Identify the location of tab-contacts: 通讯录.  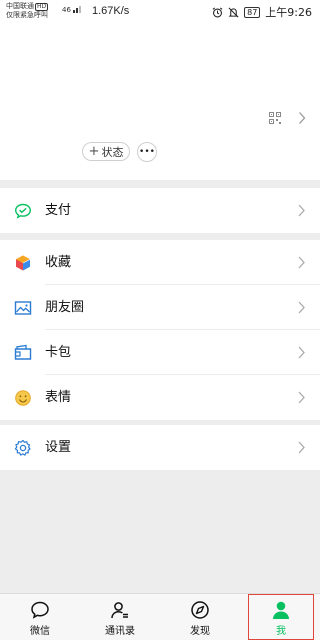
(120, 617).